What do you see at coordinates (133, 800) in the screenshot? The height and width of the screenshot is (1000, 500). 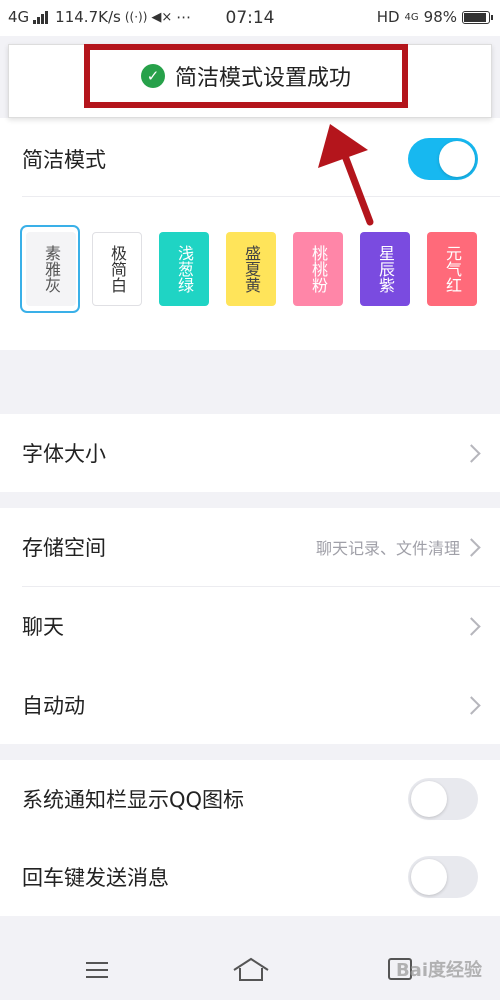 I see `notify-icon-label: 系统通知栏显示QQ图标` at bounding box center [133, 800].